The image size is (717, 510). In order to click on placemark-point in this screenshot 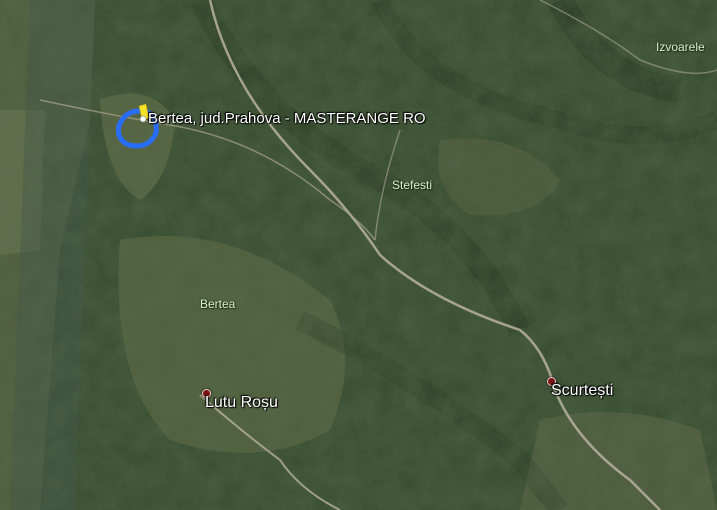, I will do `click(143, 119)`.